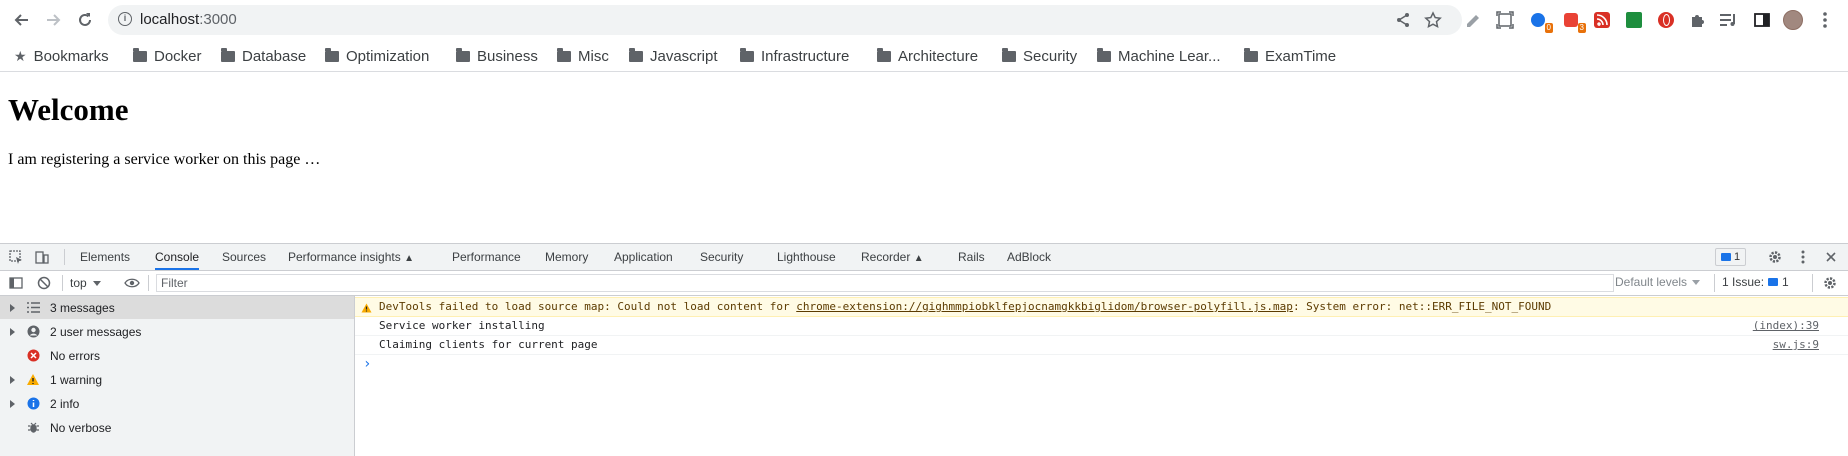  What do you see at coordinates (33, 332) in the screenshot?
I see `user-icon` at bounding box center [33, 332].